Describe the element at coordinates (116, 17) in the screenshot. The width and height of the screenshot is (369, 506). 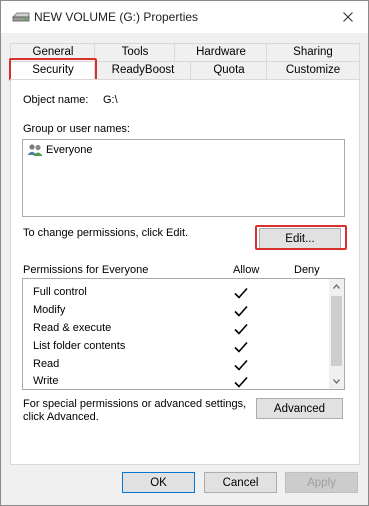
I see `window-title: NEW VOLUME (G:) Properties` at that location.